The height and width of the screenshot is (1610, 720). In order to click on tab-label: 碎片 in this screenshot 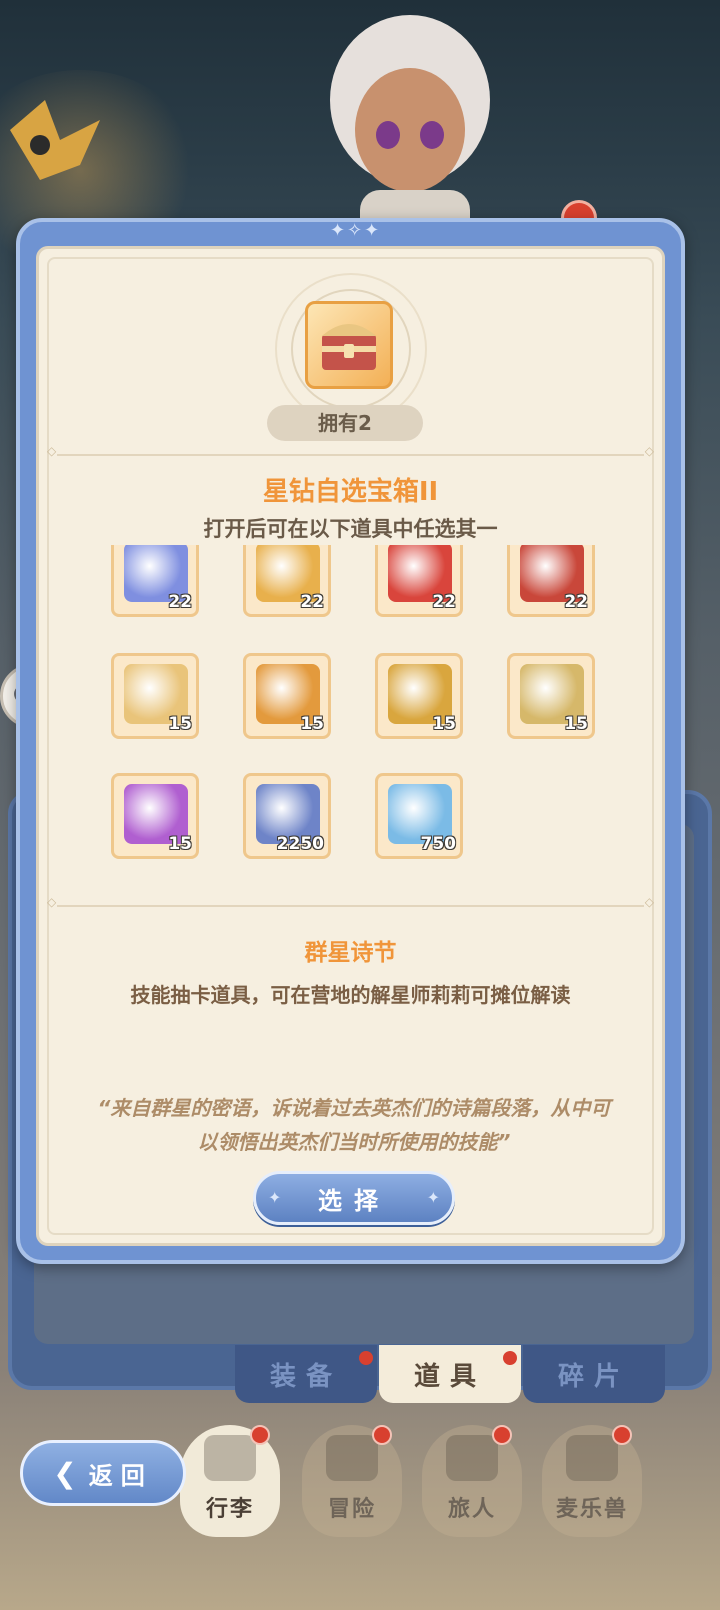, I will do `click(593, 1376)`.